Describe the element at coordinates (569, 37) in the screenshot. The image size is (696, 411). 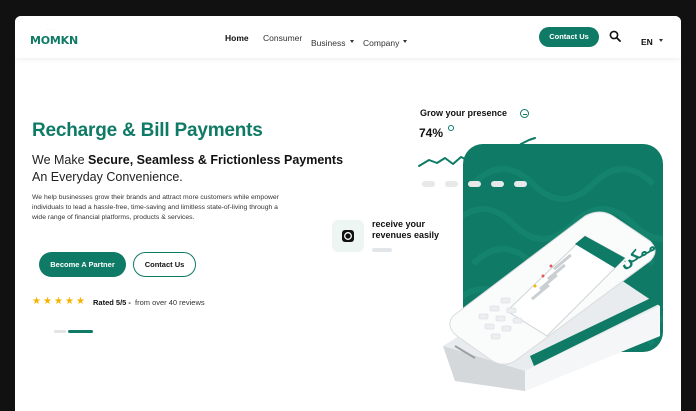
I see `contact-us-button: Contact Us` at that location.